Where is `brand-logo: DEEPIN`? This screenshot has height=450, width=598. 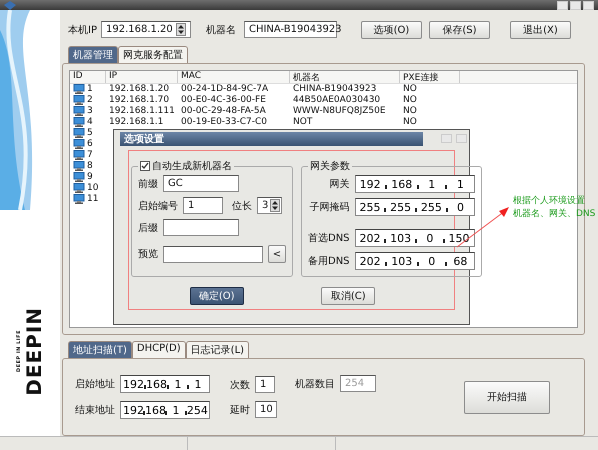 brand-logo: DEEPIN is located at coordinates (34, 351).